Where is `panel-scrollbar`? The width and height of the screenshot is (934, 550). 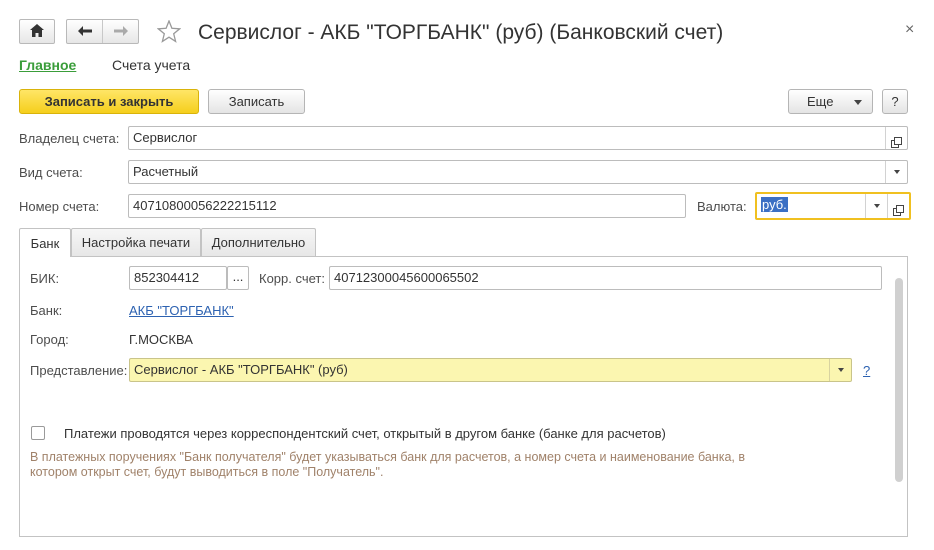 panel-scrollbar is located at coordinates (899, 380).